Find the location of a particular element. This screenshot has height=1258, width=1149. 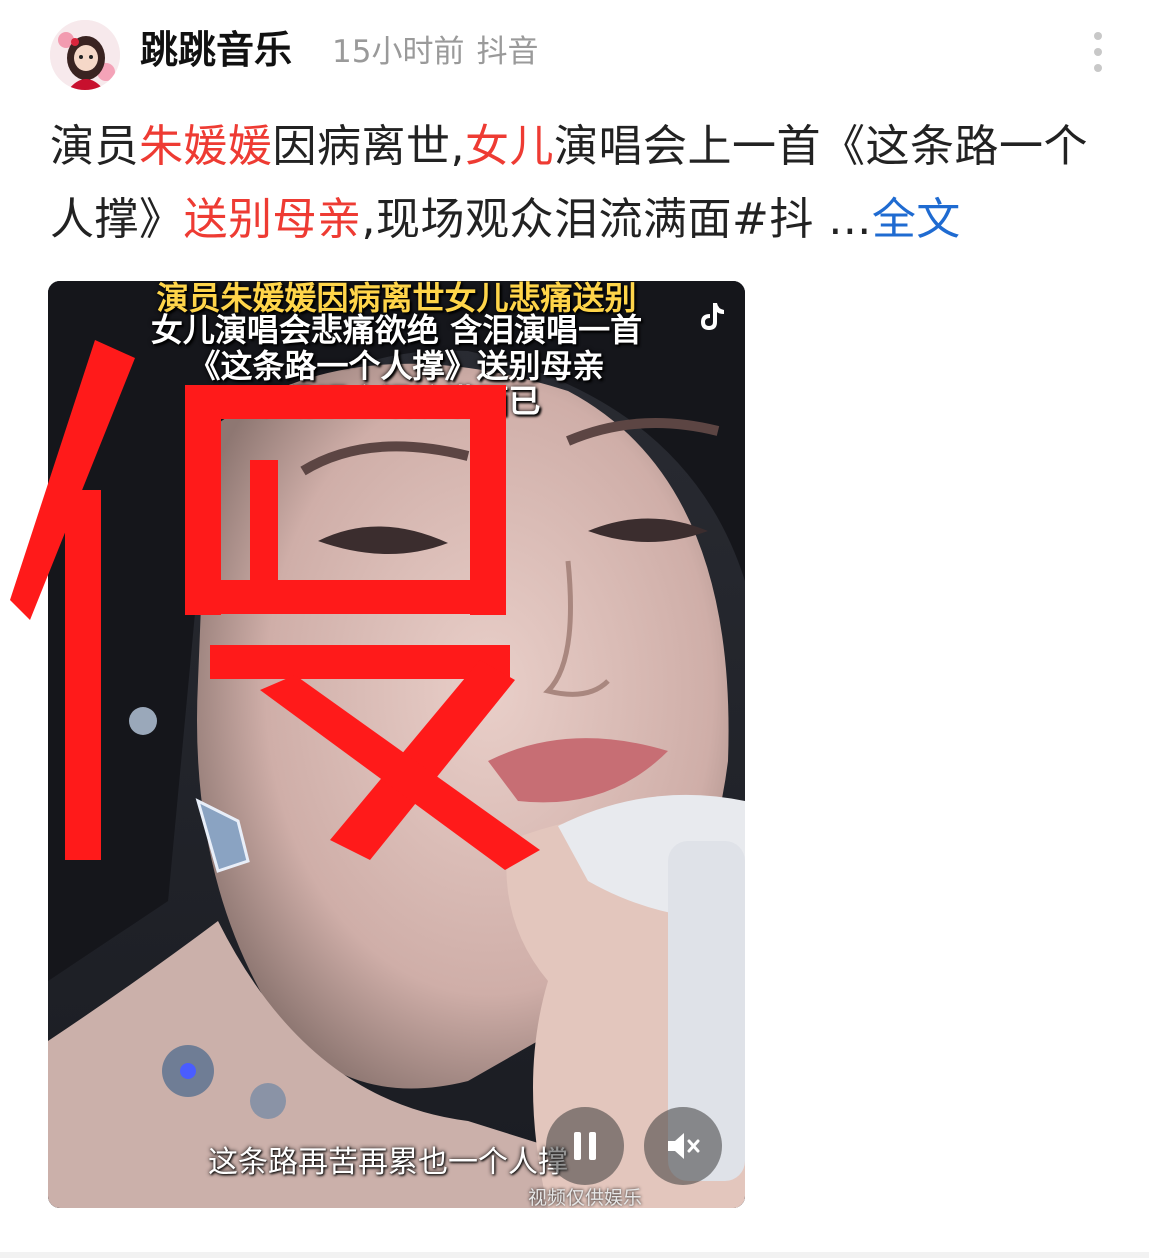

expand-full-text-link: 全文 is located at coordinates (916, 219).